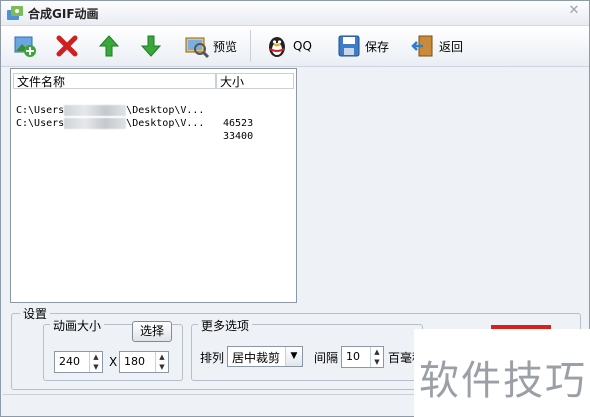 This screenshot has height=417, width=590. What do you see at coordinates (211, 46) in the screenshot?
I see `preview-button: 预览` at bounding box center [211, 46].